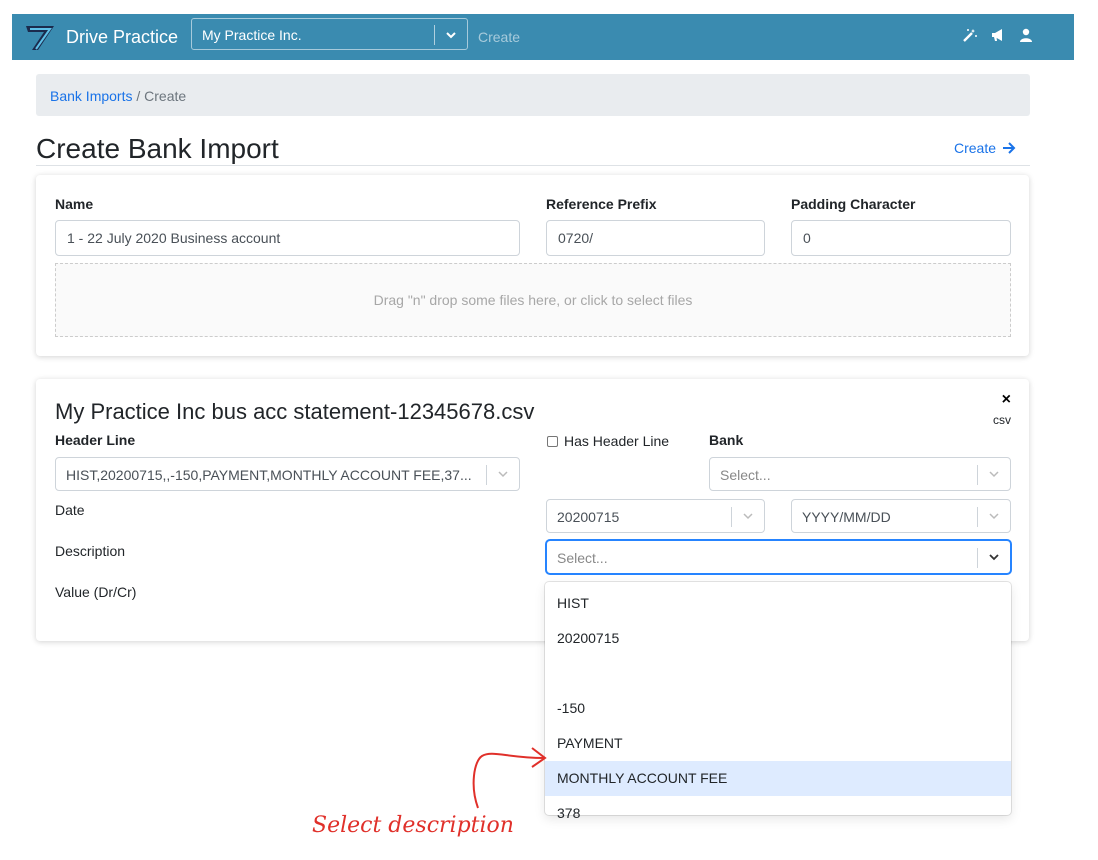  I want to click on organization-select-value: My Practice Inc., so click(252, 35).